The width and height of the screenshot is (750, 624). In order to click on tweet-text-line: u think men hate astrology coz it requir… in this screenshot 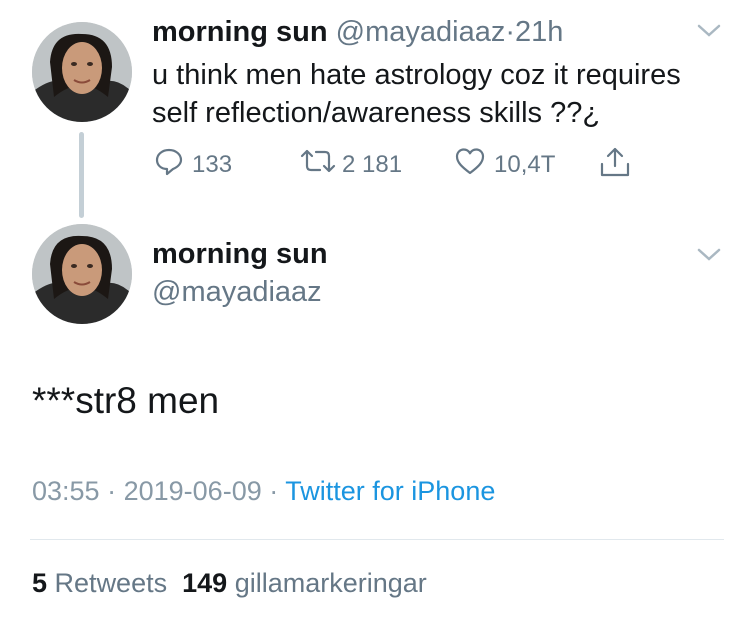, I will do `click(416, 75)`.